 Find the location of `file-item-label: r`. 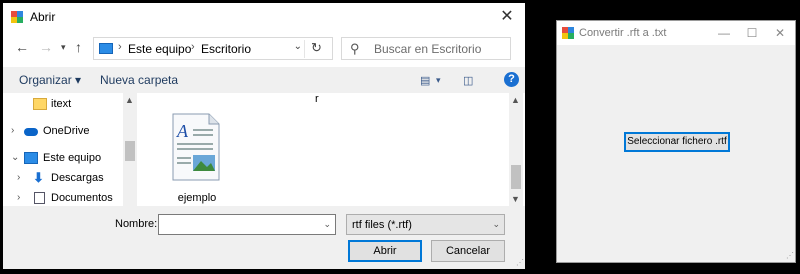

file-item-label: r is located at coordinates (317, 99).